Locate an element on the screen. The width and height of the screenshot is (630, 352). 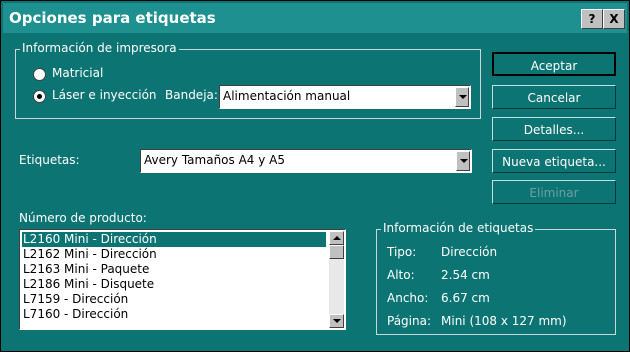
delete-button: Eliminar is located at coordinates (554, 192).